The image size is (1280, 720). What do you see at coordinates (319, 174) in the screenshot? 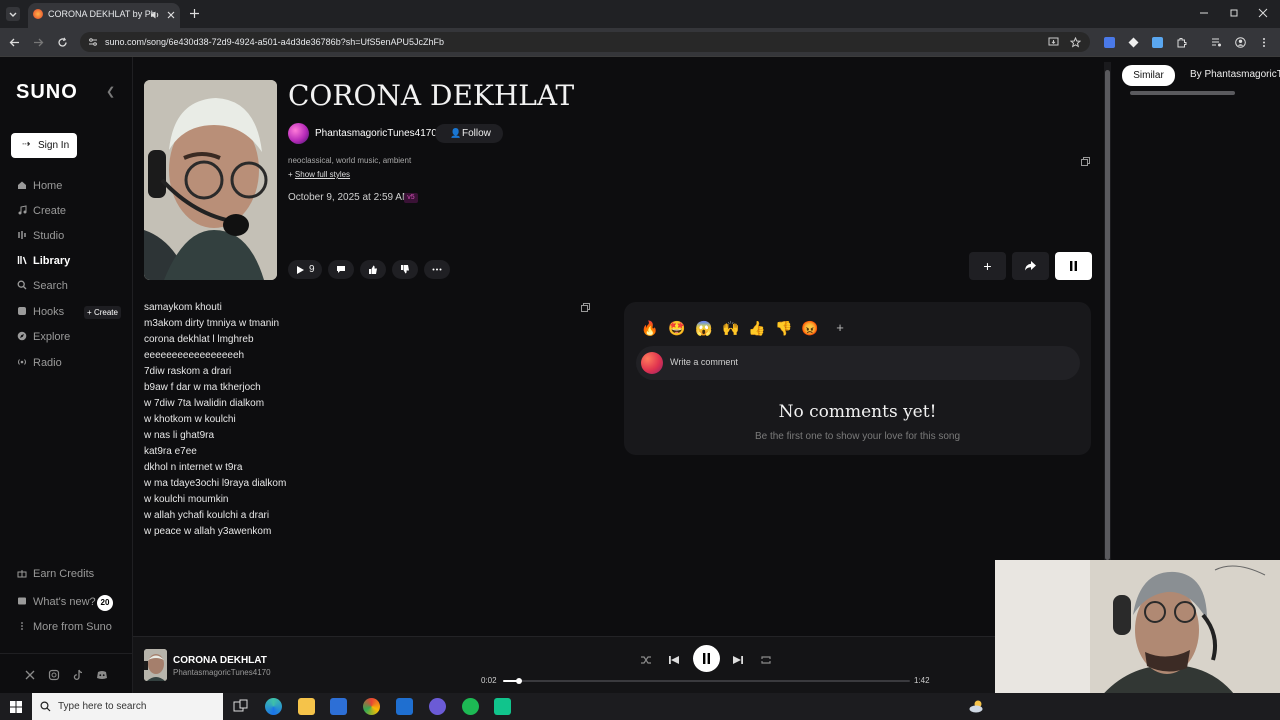
I see `show-full-styles-link: + Show full styles` at bounding box center [319, 174].